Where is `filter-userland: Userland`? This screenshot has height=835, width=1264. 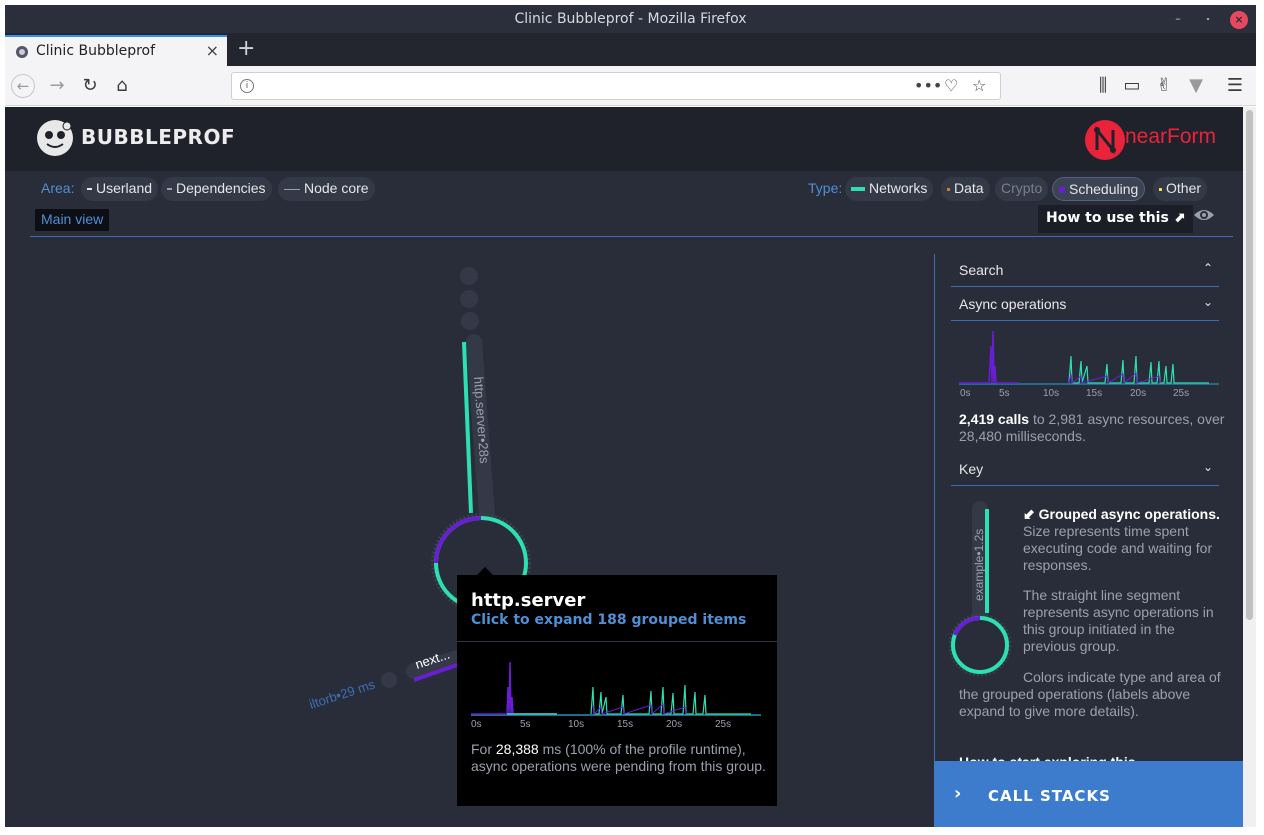 filter-userland: Userland is located at coordinates (120, 189).